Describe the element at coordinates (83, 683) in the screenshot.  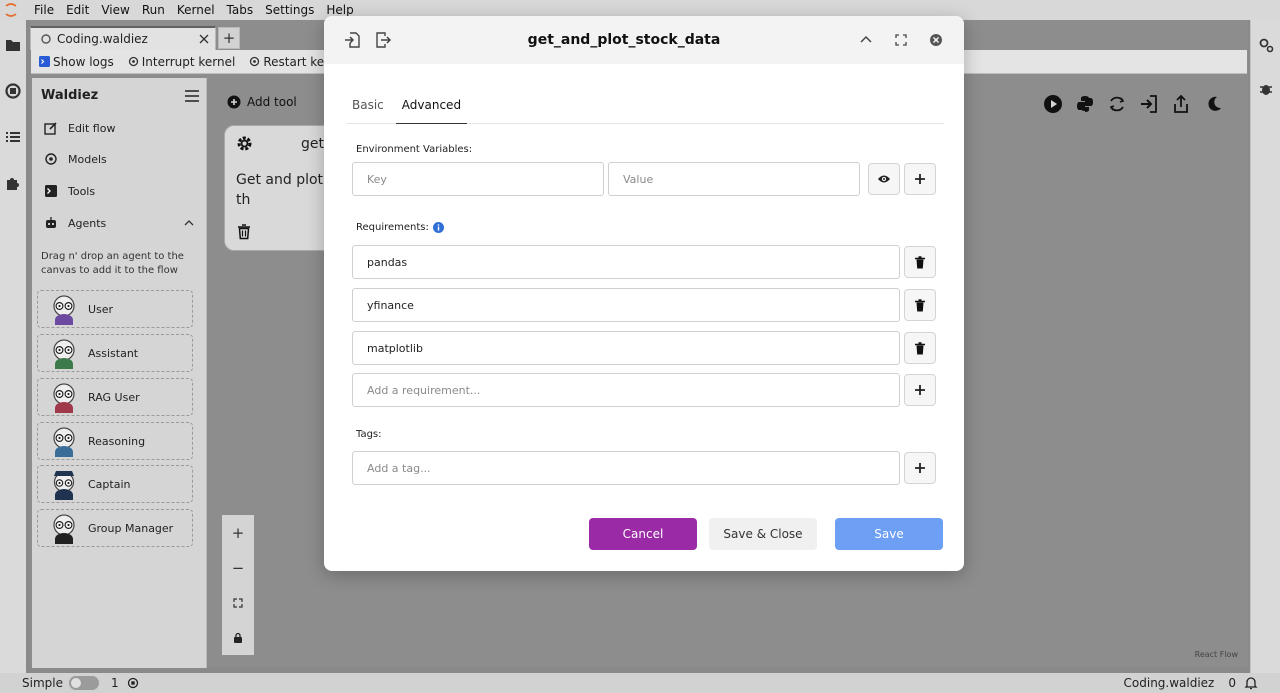
I see `simple-mode-toggle` at that location.